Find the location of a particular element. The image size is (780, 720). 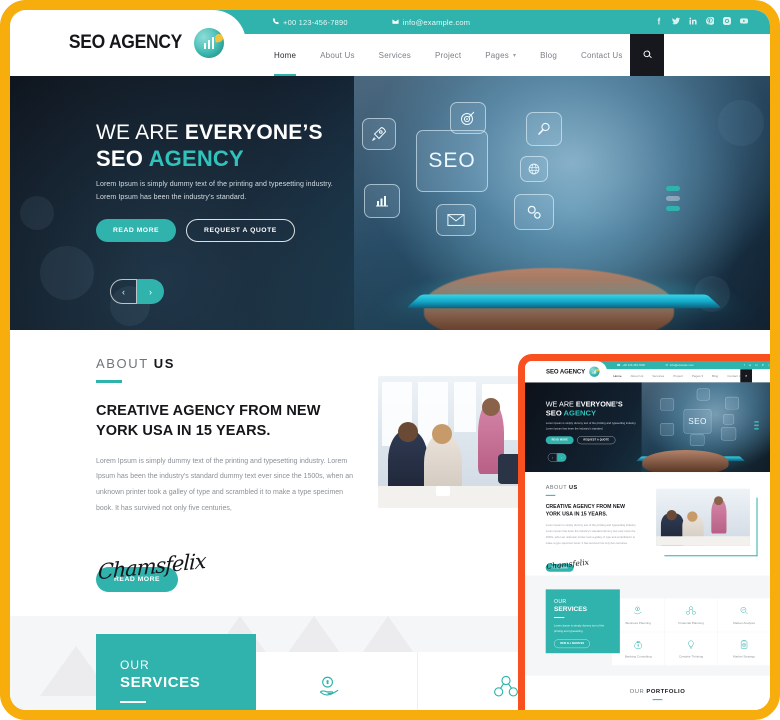

preview-view-all-services-button: VIEW ALL SERVICES is located at coordinates (571, 644).